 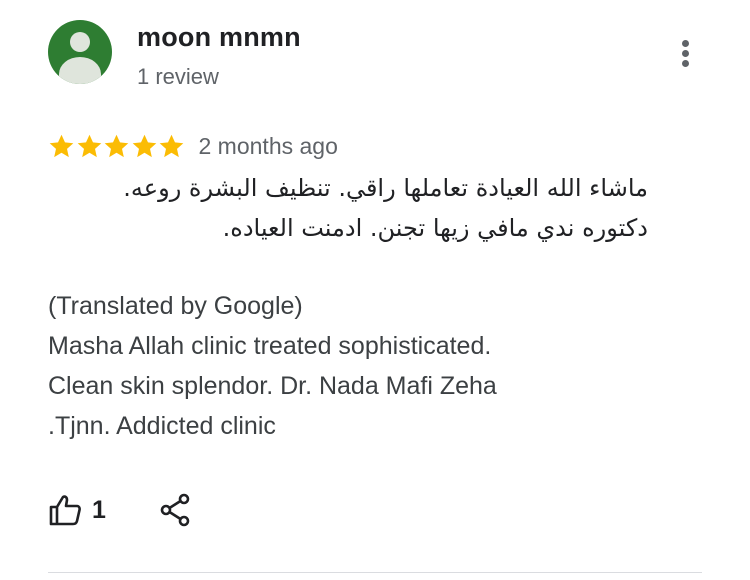 What do you see at coordinates (99, 509) in the screenshot?
I see `like-count: 1` at bounding box center [99, 509].